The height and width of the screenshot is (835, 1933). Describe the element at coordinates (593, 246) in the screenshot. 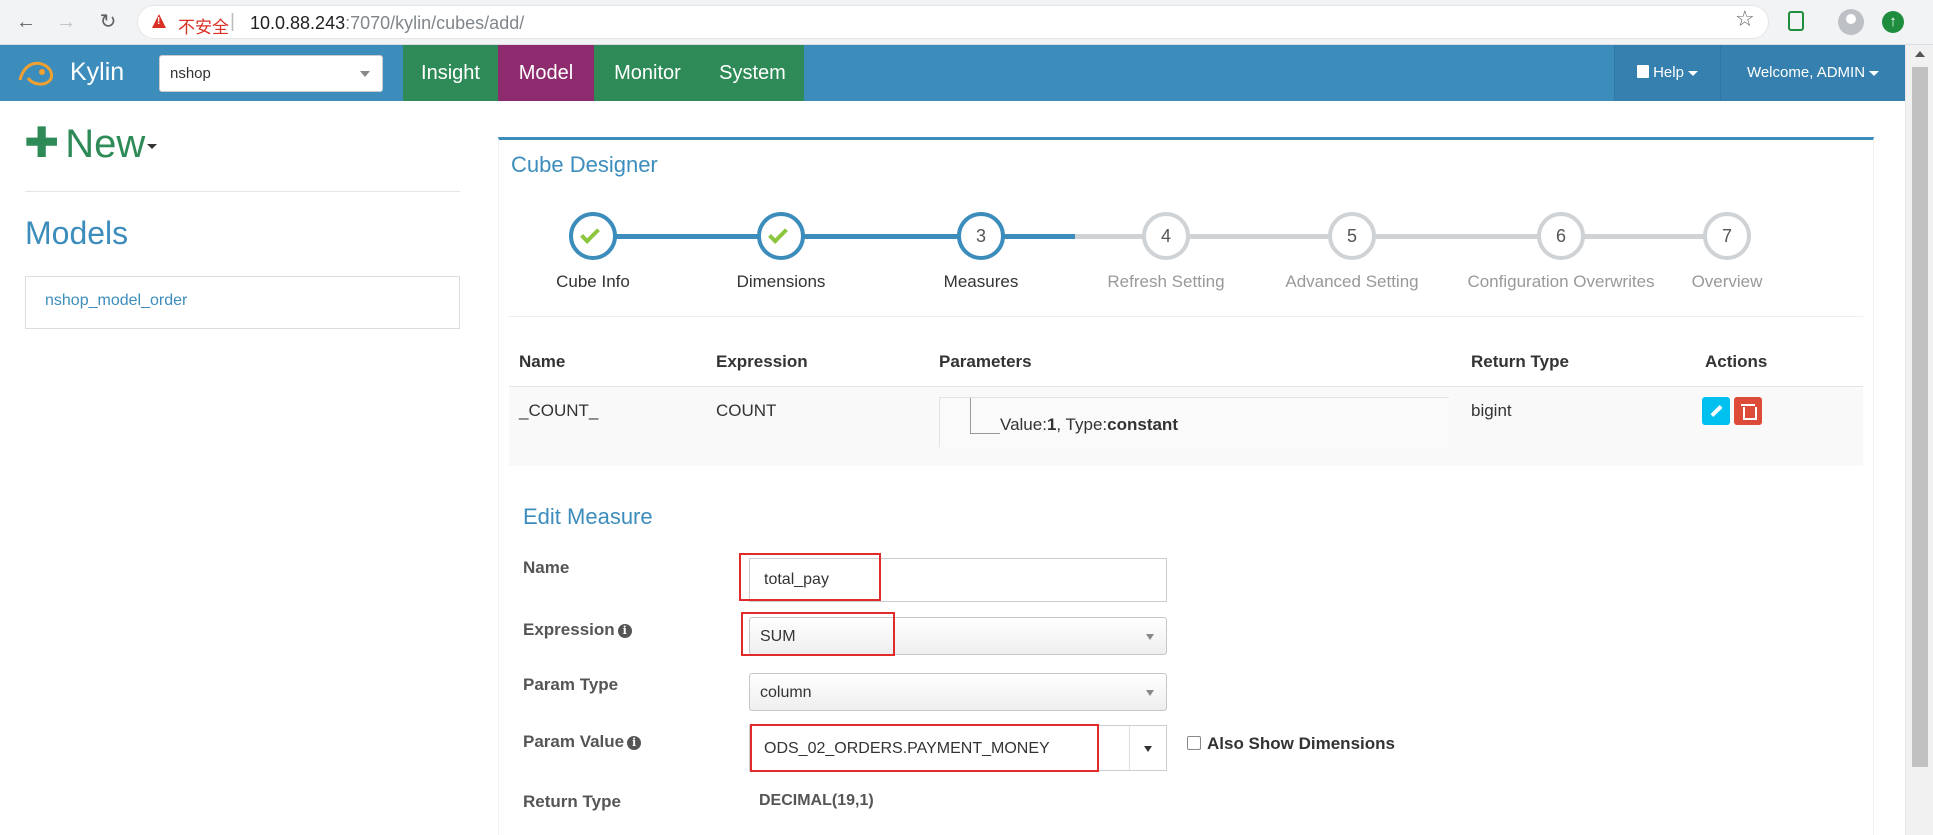

I see `step-cube-info: Cube Info` at that location.